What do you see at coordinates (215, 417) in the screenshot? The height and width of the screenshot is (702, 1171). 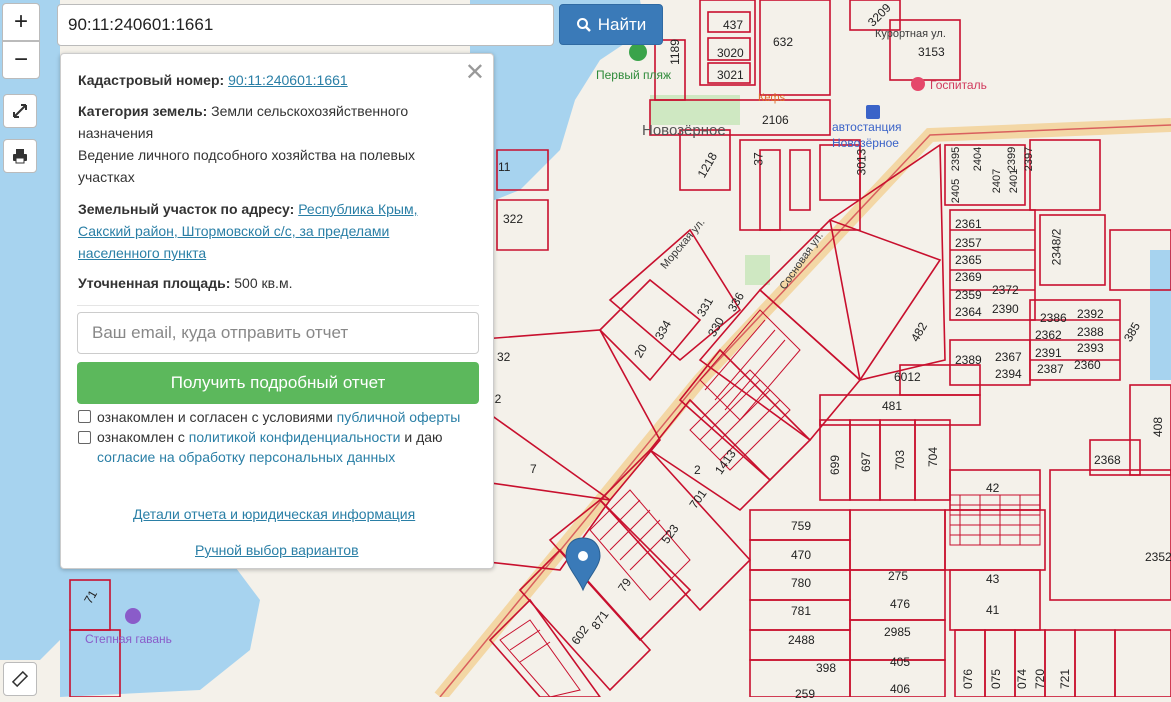 I see `offer-consent-label: ознакомлен и согласен с условиями` at bounding box center [215, 417].